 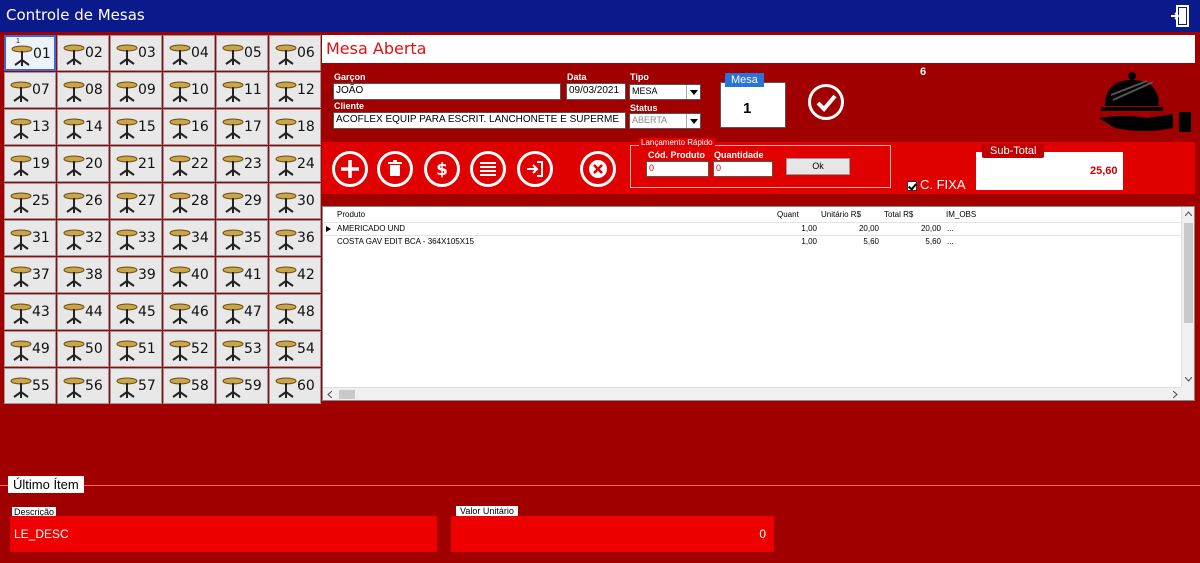 I want to click on table-button: 25, so click(x=30, y=201).